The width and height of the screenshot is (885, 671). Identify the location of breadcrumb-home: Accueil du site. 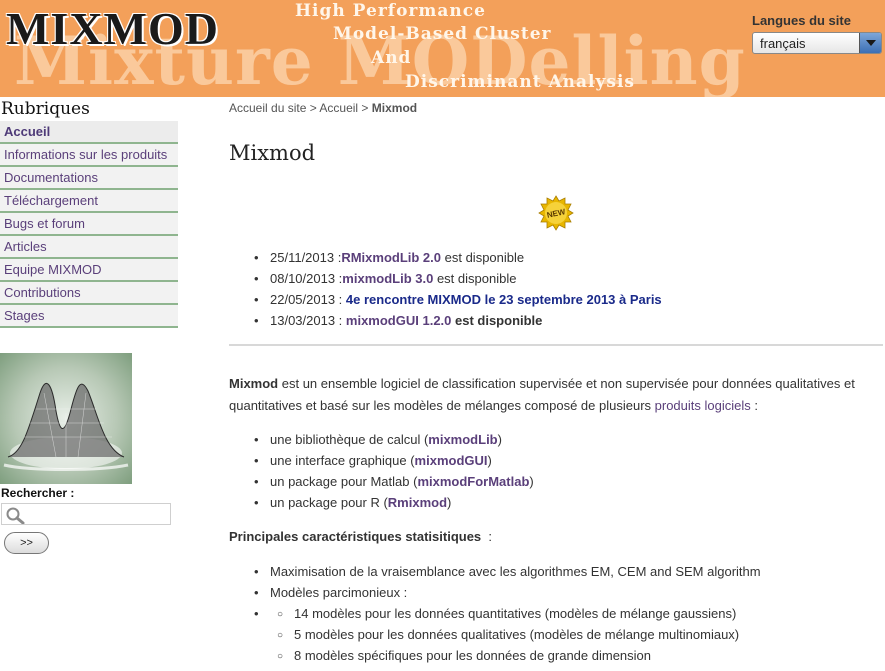
(267, 108).